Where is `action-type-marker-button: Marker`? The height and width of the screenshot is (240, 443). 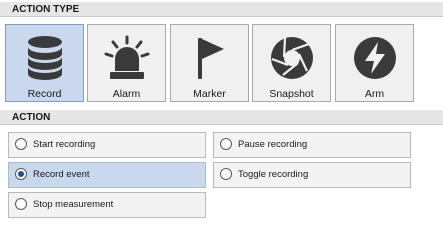
action-type-marker-button: Marker is located at coordinates (209, 63).